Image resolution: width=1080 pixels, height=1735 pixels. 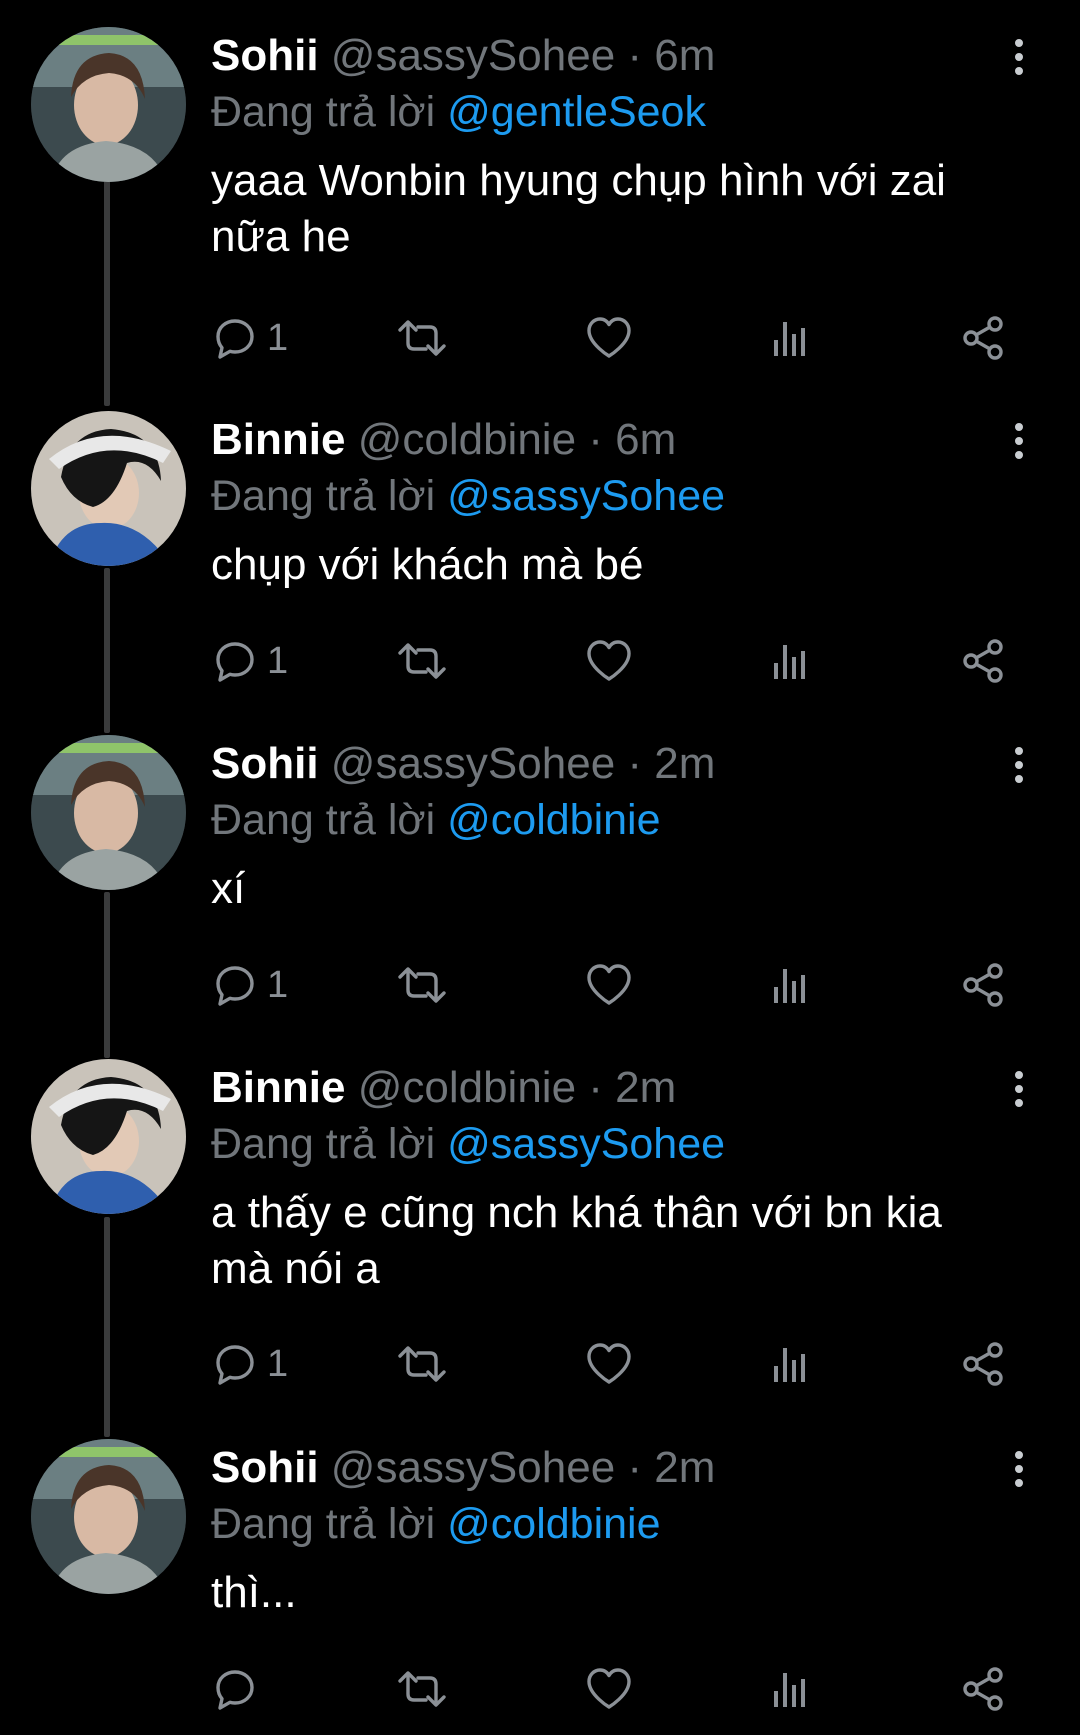 I want to click on replying-to: Đang trả lời @sassySohee, so click(x=611, y=1144).